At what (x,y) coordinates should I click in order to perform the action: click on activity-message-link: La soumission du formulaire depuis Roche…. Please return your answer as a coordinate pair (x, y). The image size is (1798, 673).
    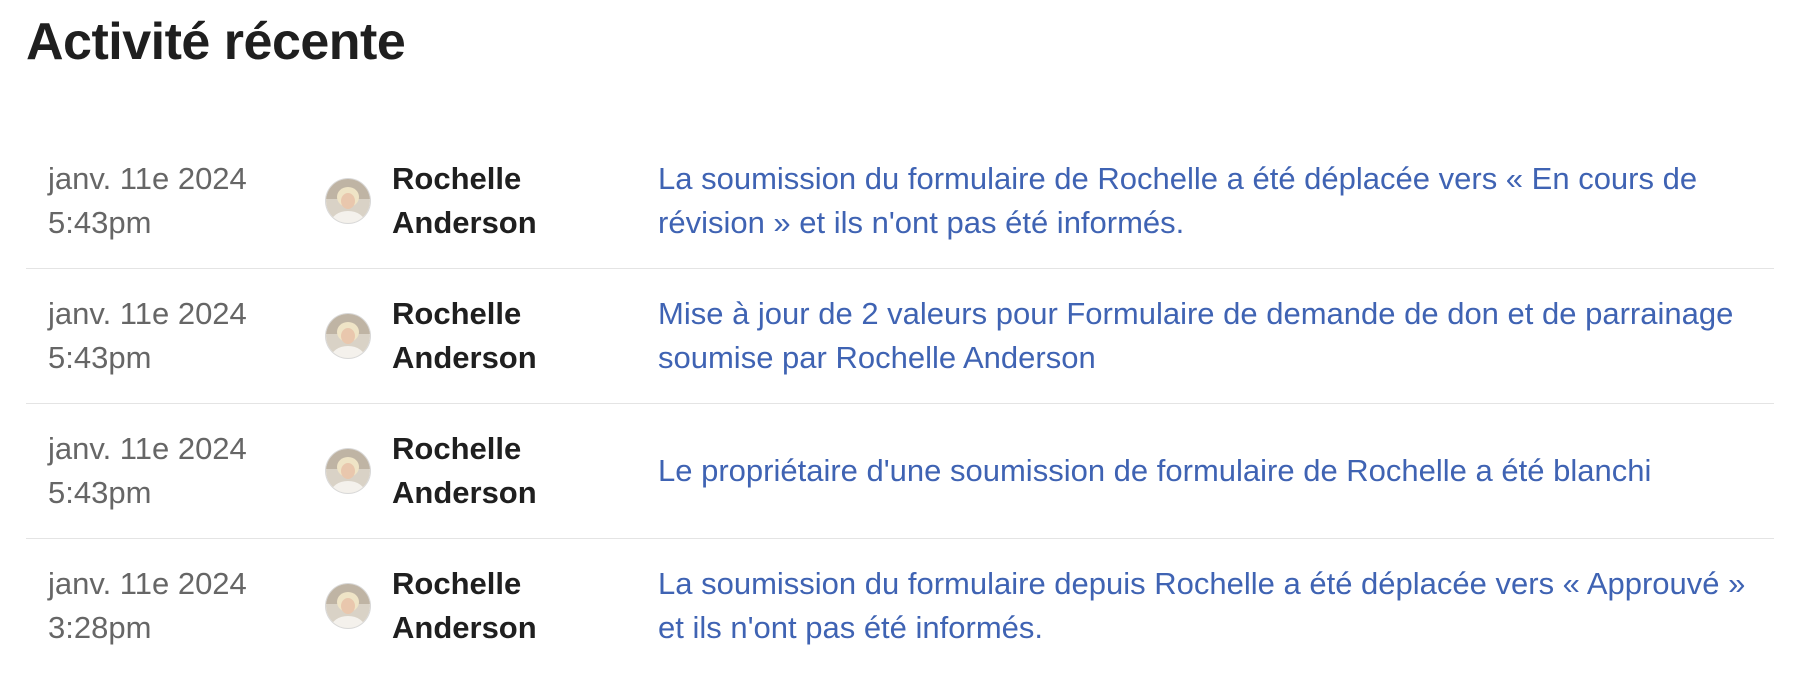
    Looking at the image, I should click on (1213, 606).